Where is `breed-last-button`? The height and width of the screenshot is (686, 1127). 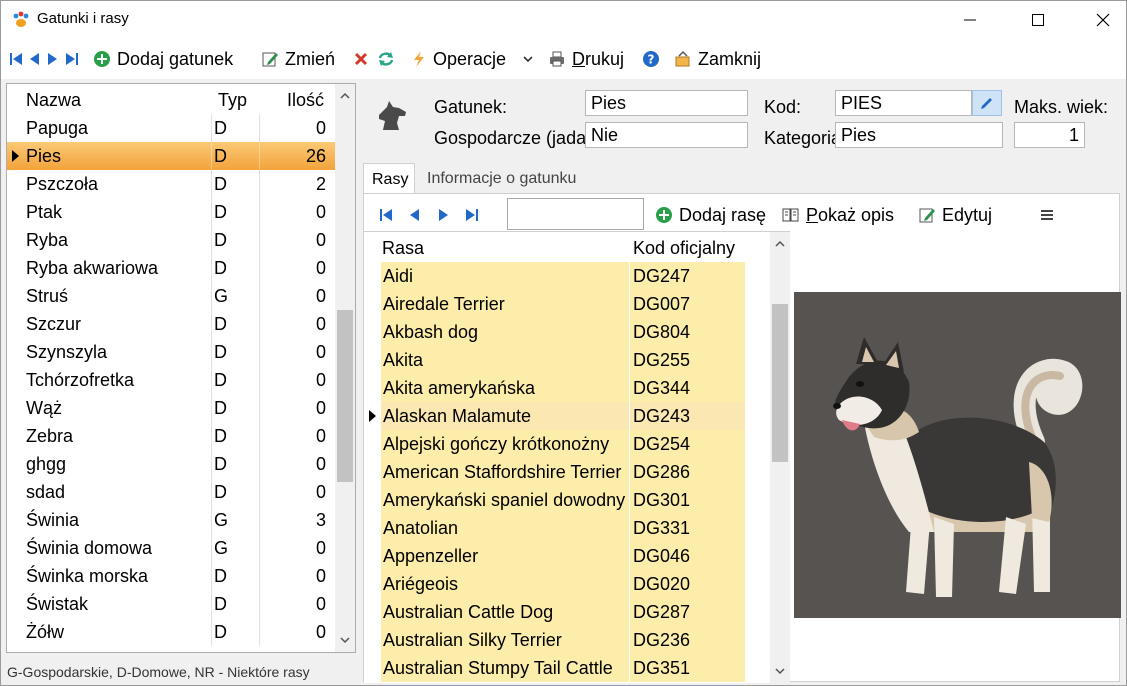 breed-last-button is located at coordinates (472, 215).